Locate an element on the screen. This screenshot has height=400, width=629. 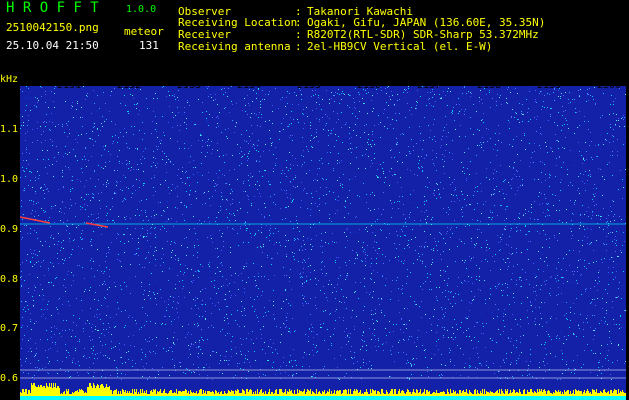
meteor-count: 131 is located at coordinates (149, 45).